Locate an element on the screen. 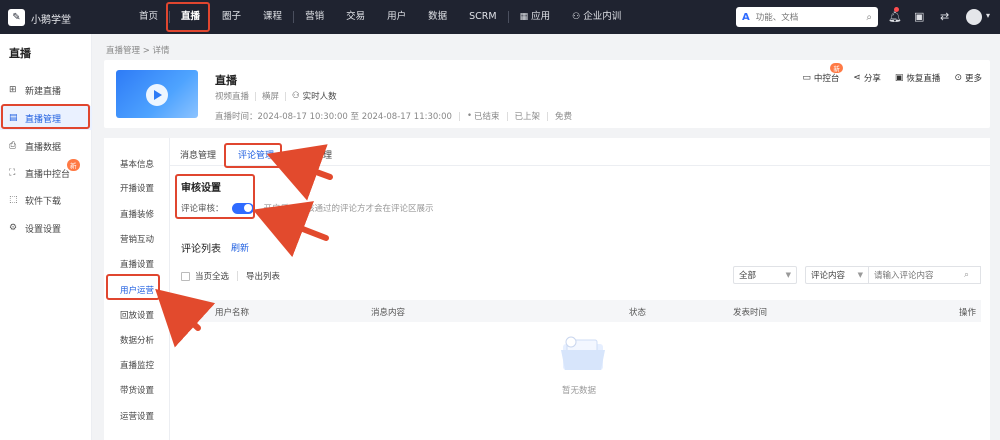 This screenshot has width=1000, height=440. training-icon: ⚇ is located at coordinates (576, 17).